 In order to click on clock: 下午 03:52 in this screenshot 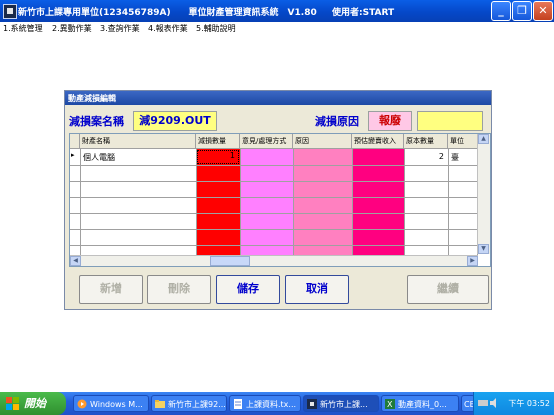, I will do `click(529, 403)`.